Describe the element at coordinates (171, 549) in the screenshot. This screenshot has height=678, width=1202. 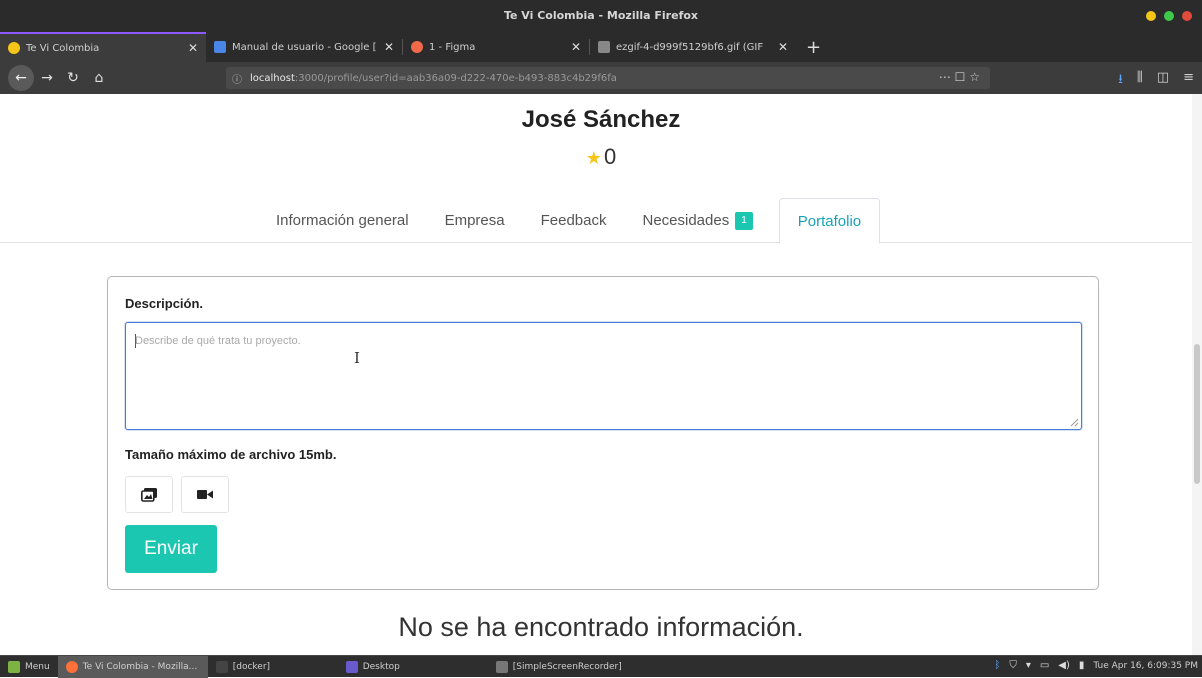
I see `submit-button: Enviar` at that location.